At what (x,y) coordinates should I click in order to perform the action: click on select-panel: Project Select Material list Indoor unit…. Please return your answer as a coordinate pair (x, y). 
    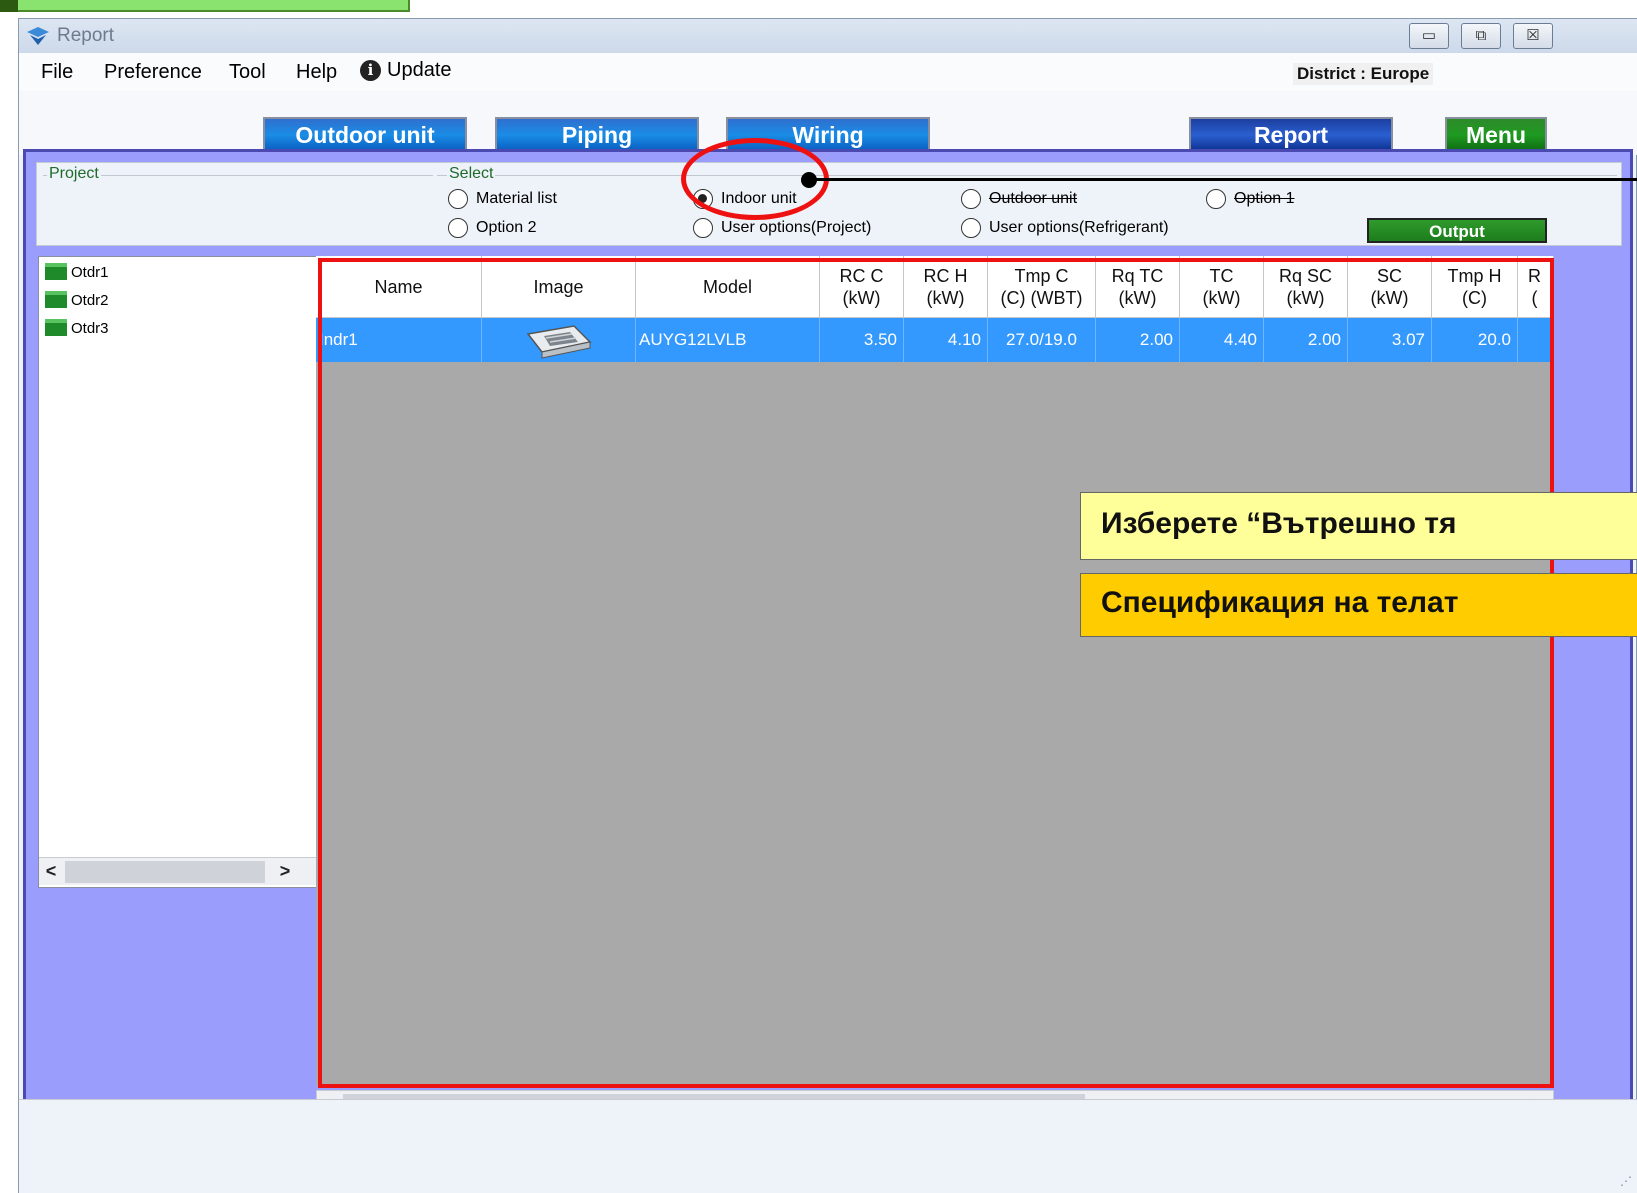
    Looking at the image, I should click on (829, 204).